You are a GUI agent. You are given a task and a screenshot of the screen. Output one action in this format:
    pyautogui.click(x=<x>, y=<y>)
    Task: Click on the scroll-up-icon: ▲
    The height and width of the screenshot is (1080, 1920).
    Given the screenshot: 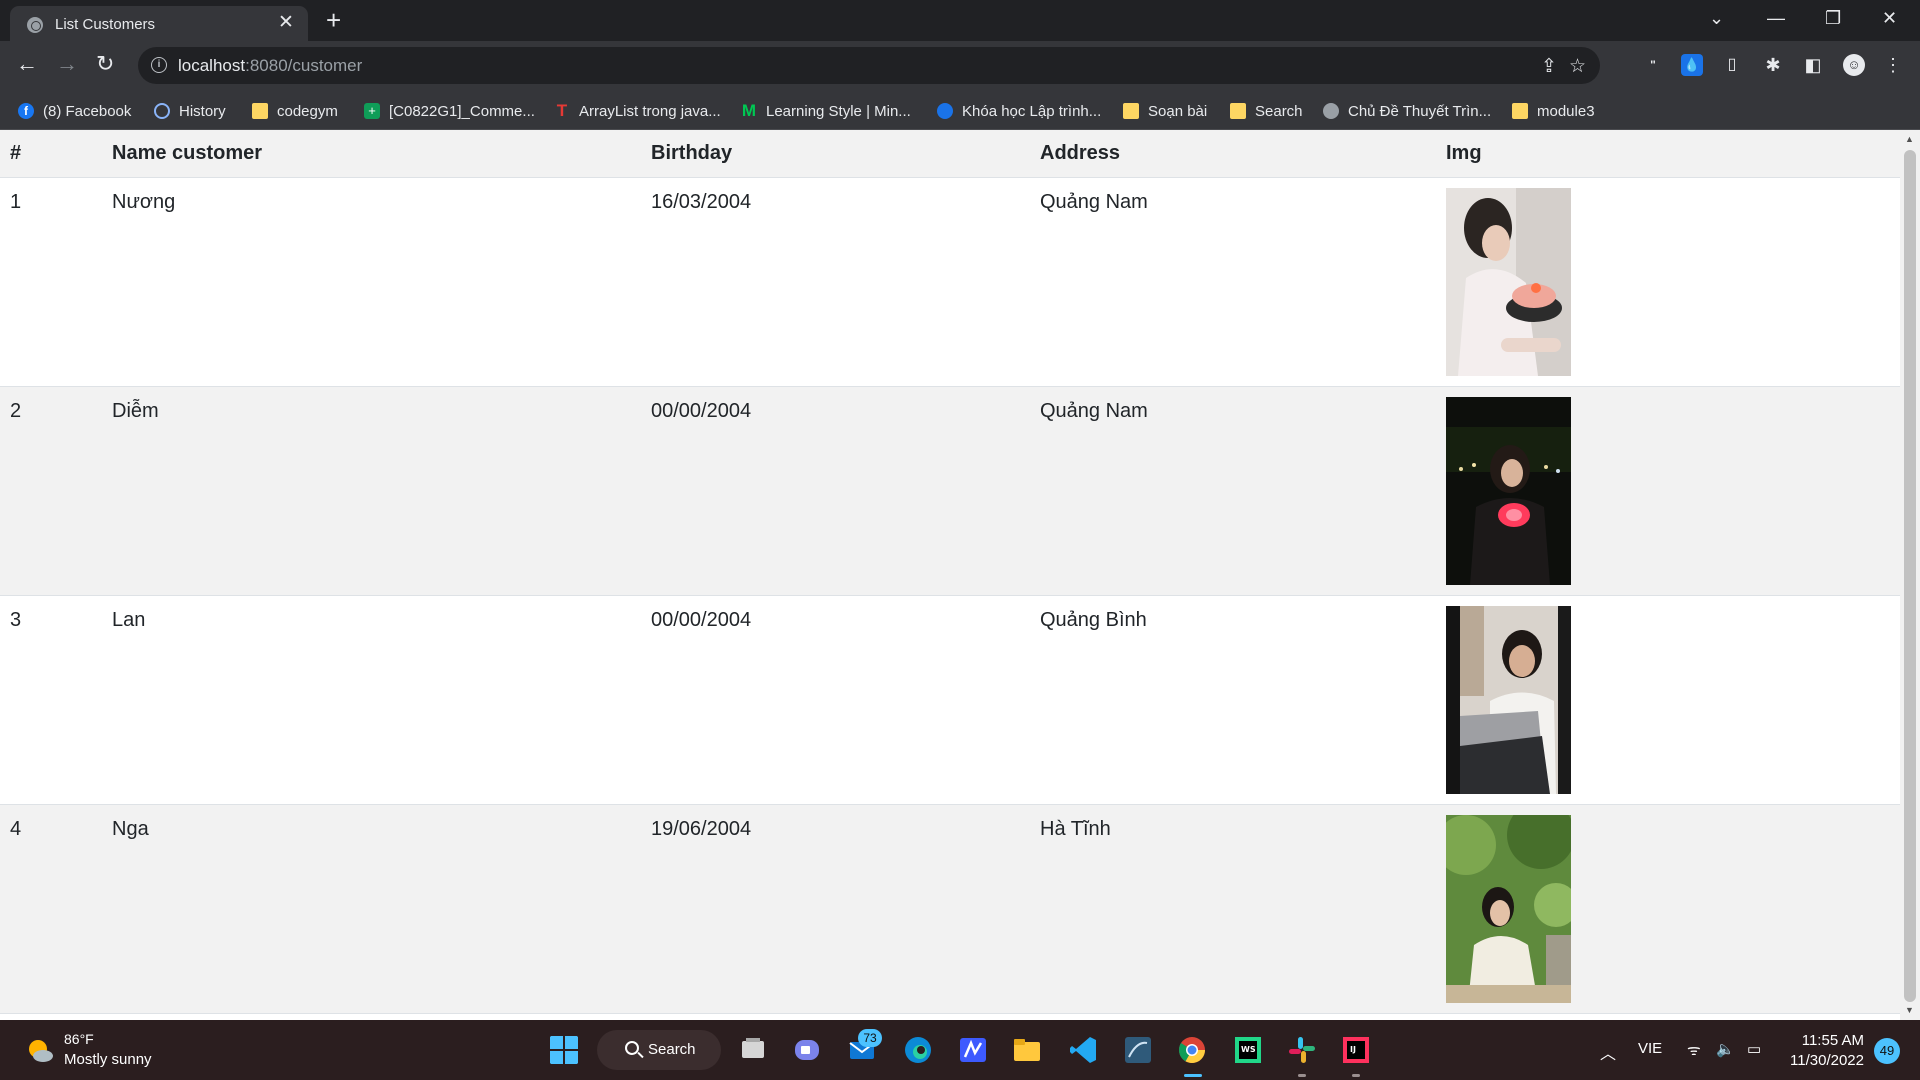 What is the action you would take?
    pyautogui.click(x=1909, y=139)
    